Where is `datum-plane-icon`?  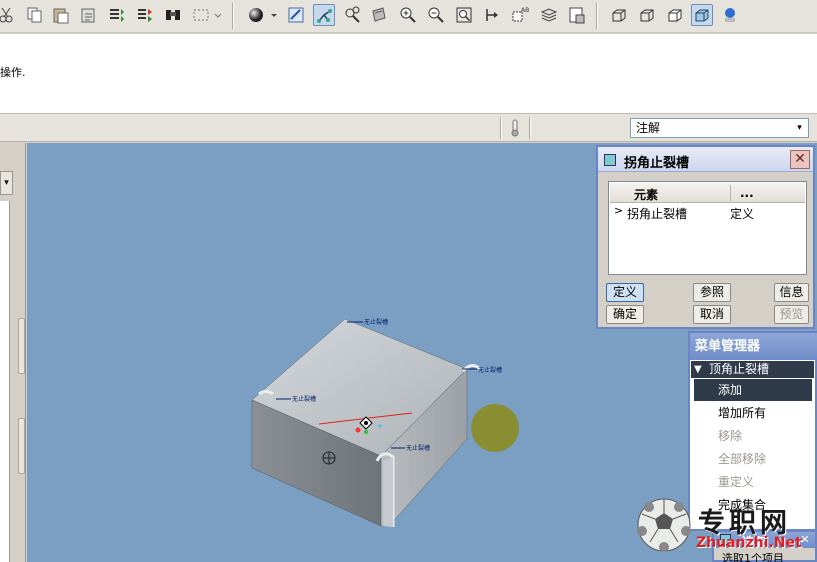
datum-plane-icon is located at coordinates (492, 15).